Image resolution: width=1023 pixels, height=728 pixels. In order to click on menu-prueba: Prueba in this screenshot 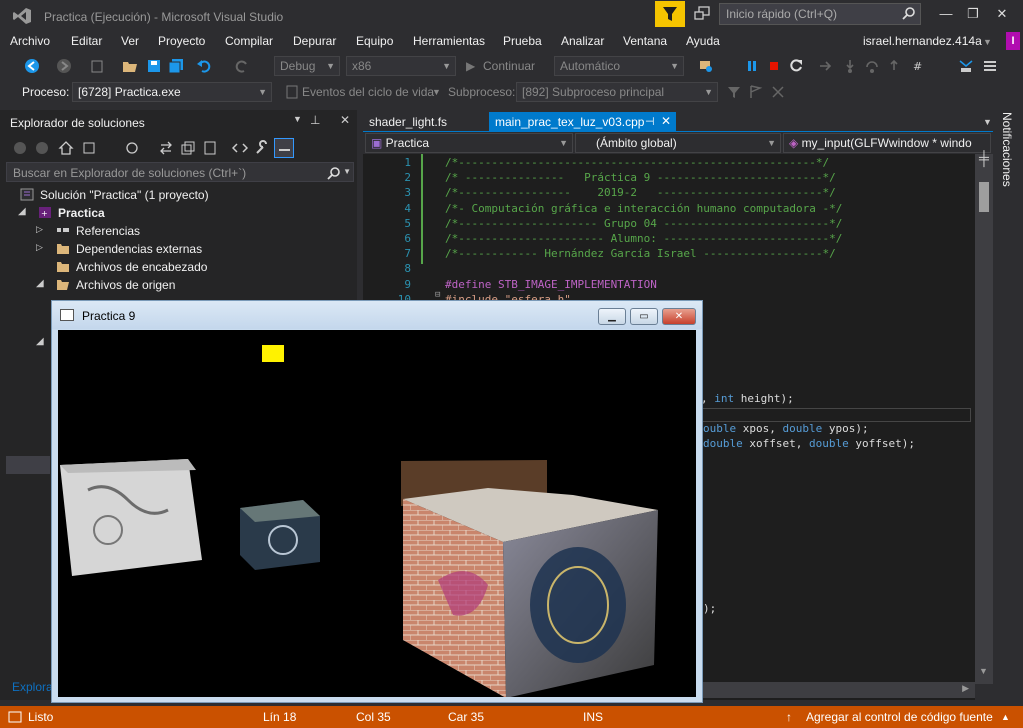, I will do `click(522, 41)`.